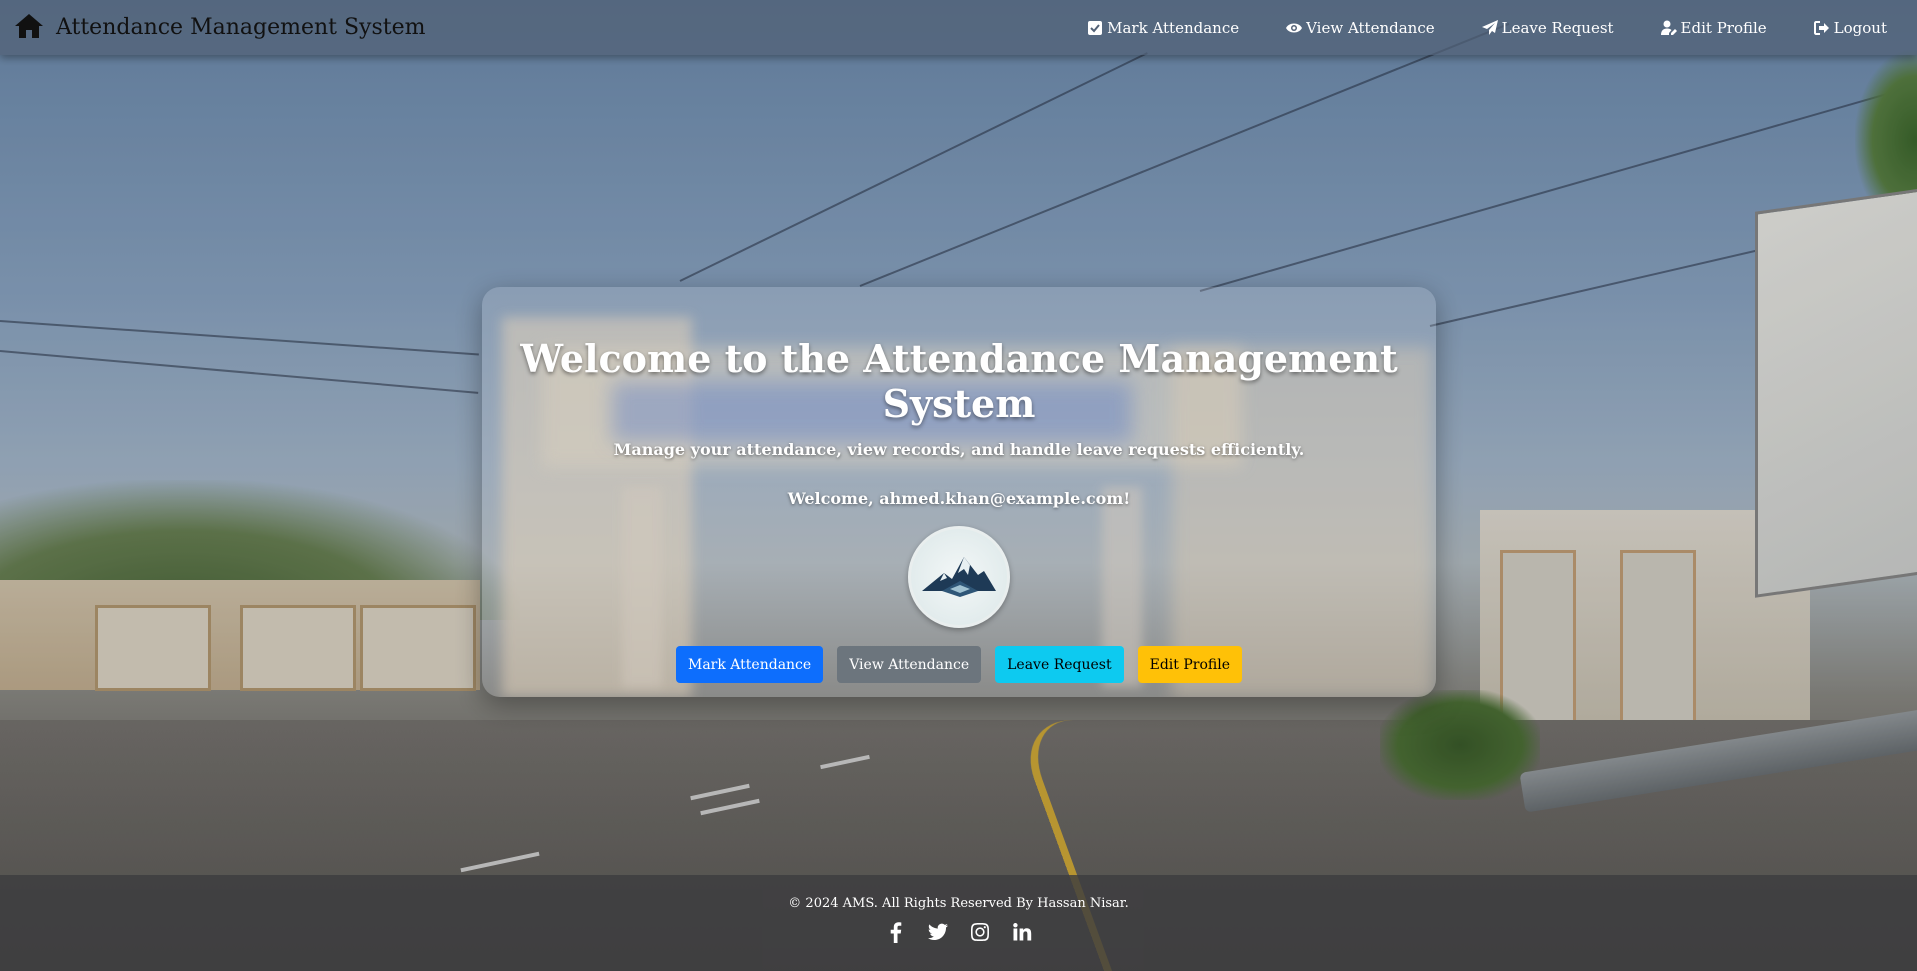 This screenshot has width=1917, height=971. I want to click on user-edit-icon, so click(1668, 27).